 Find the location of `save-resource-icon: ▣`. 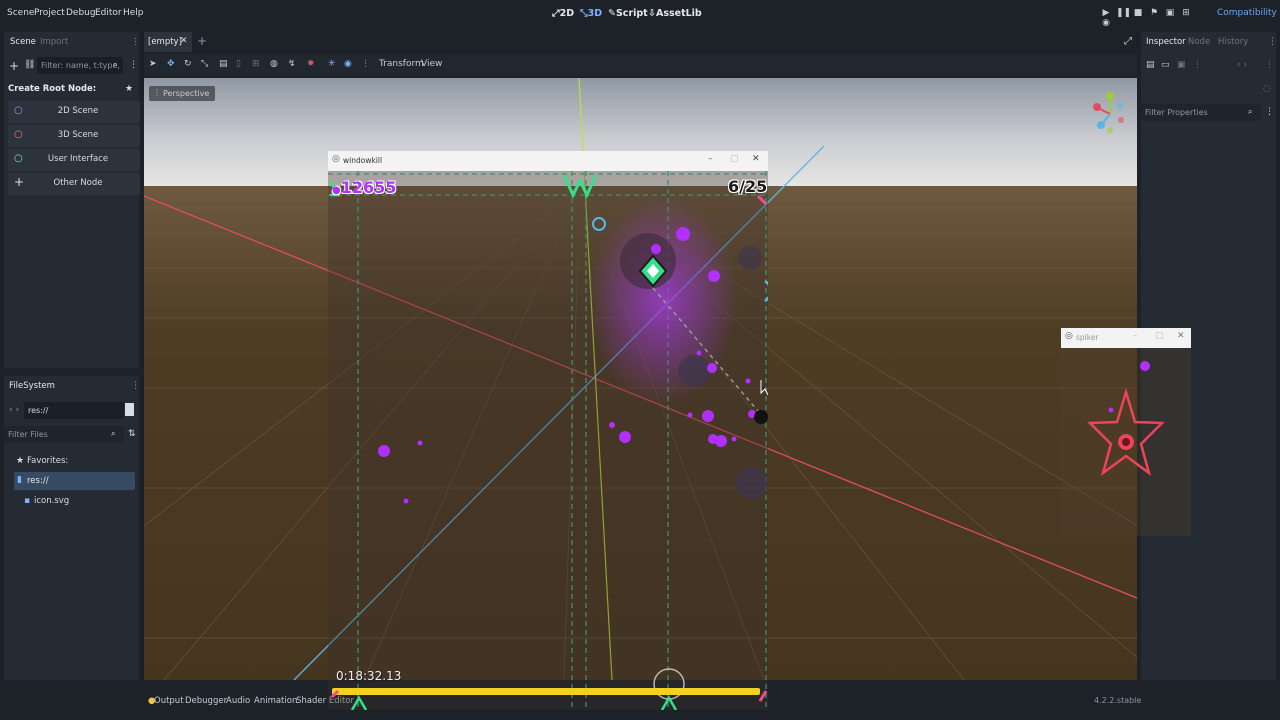

save-resource-icon: ▣ is located at coordinates (1181, 65).